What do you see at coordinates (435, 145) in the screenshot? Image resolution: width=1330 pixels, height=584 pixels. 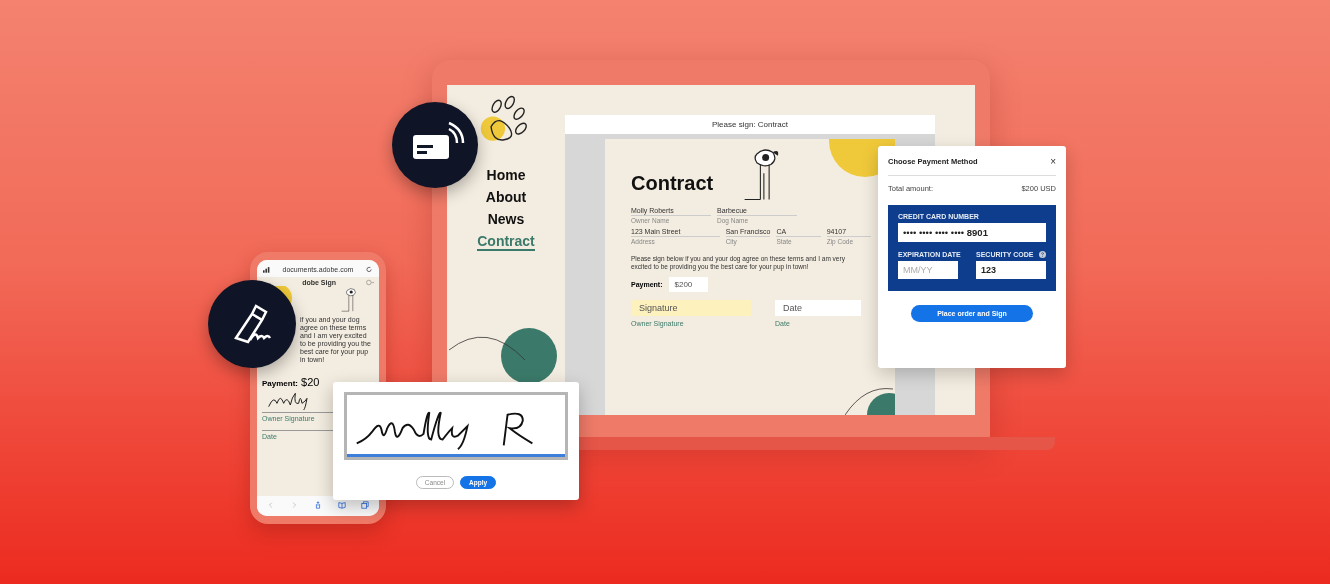 I see `contactless-card-icon` at bounding box center [435, 145].